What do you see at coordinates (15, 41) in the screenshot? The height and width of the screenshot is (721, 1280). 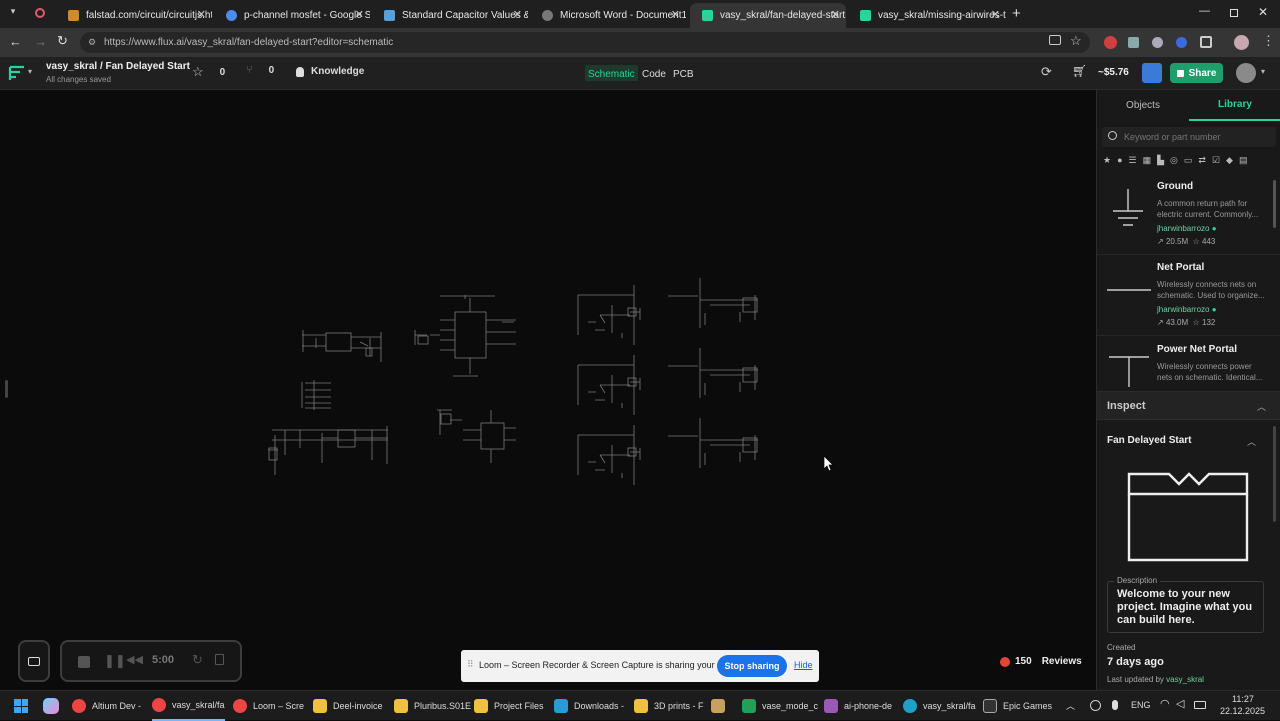 I see `back-icon: ←` at bounding box center [15, 41].